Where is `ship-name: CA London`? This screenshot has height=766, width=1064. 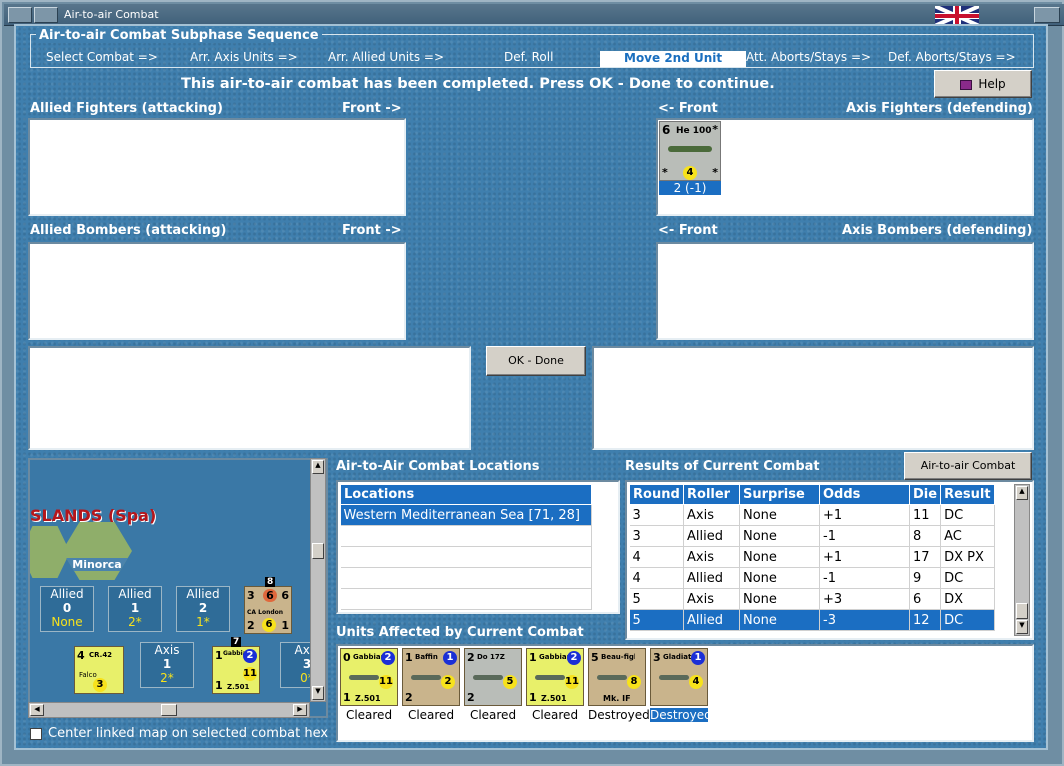
ship-name: CA London is located at coordinates (265, 612).